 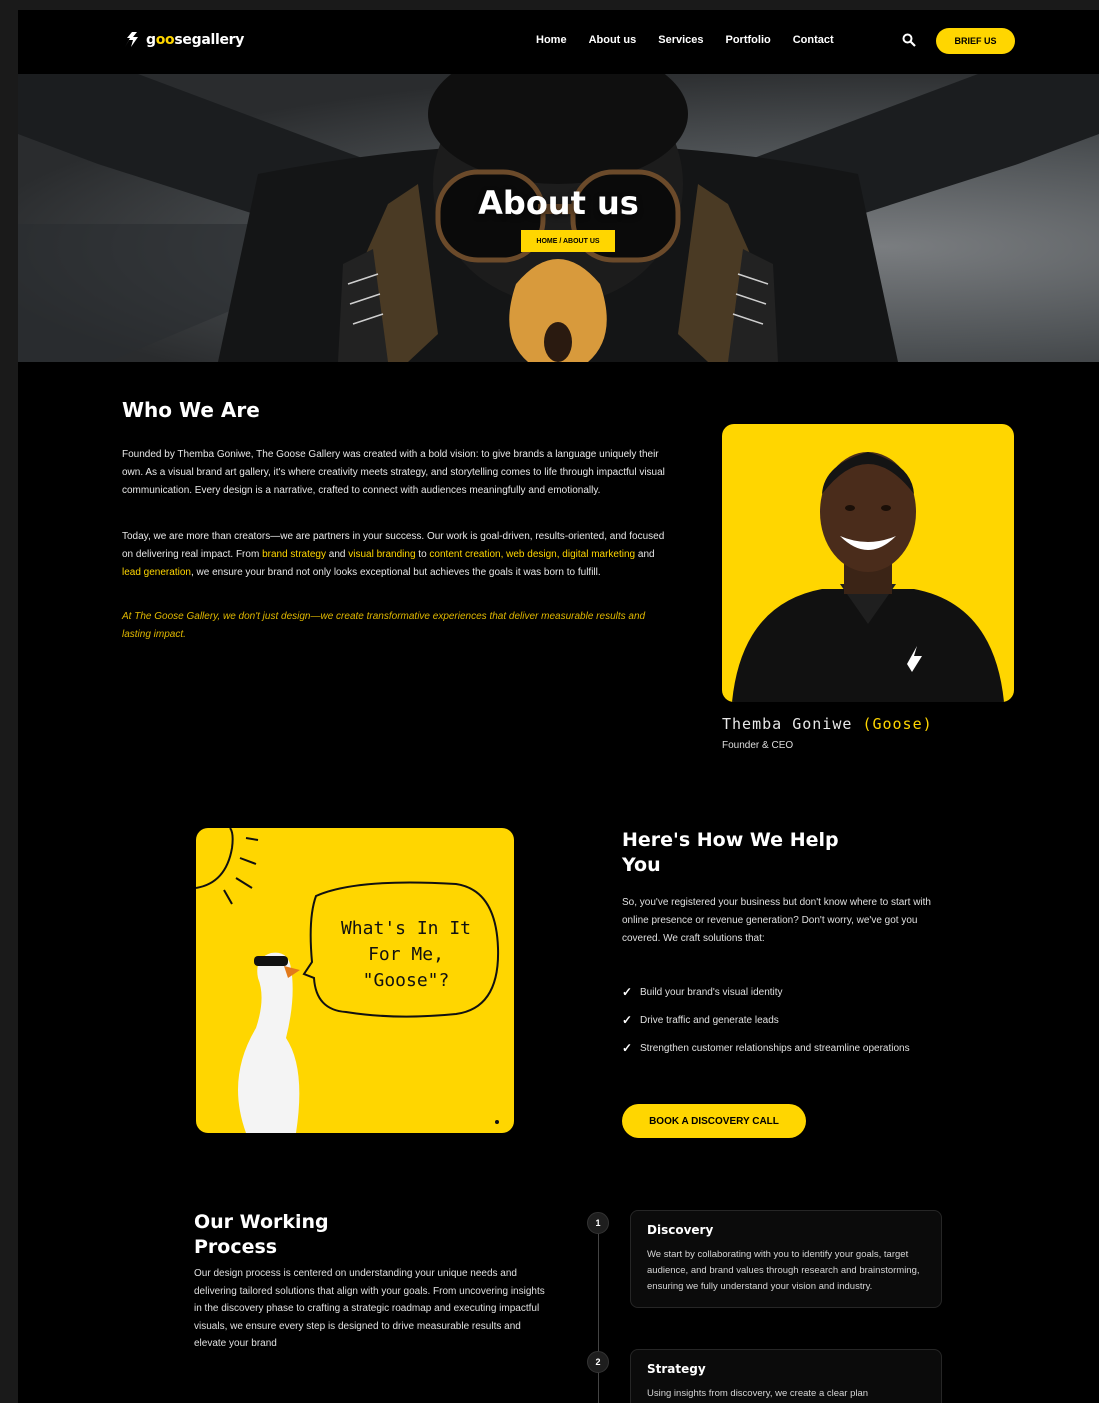 What do you see at coordinates (406, 928) in the screenshot?
I see `bubble-line-1: What's In It` at bounding box center [406, 928].